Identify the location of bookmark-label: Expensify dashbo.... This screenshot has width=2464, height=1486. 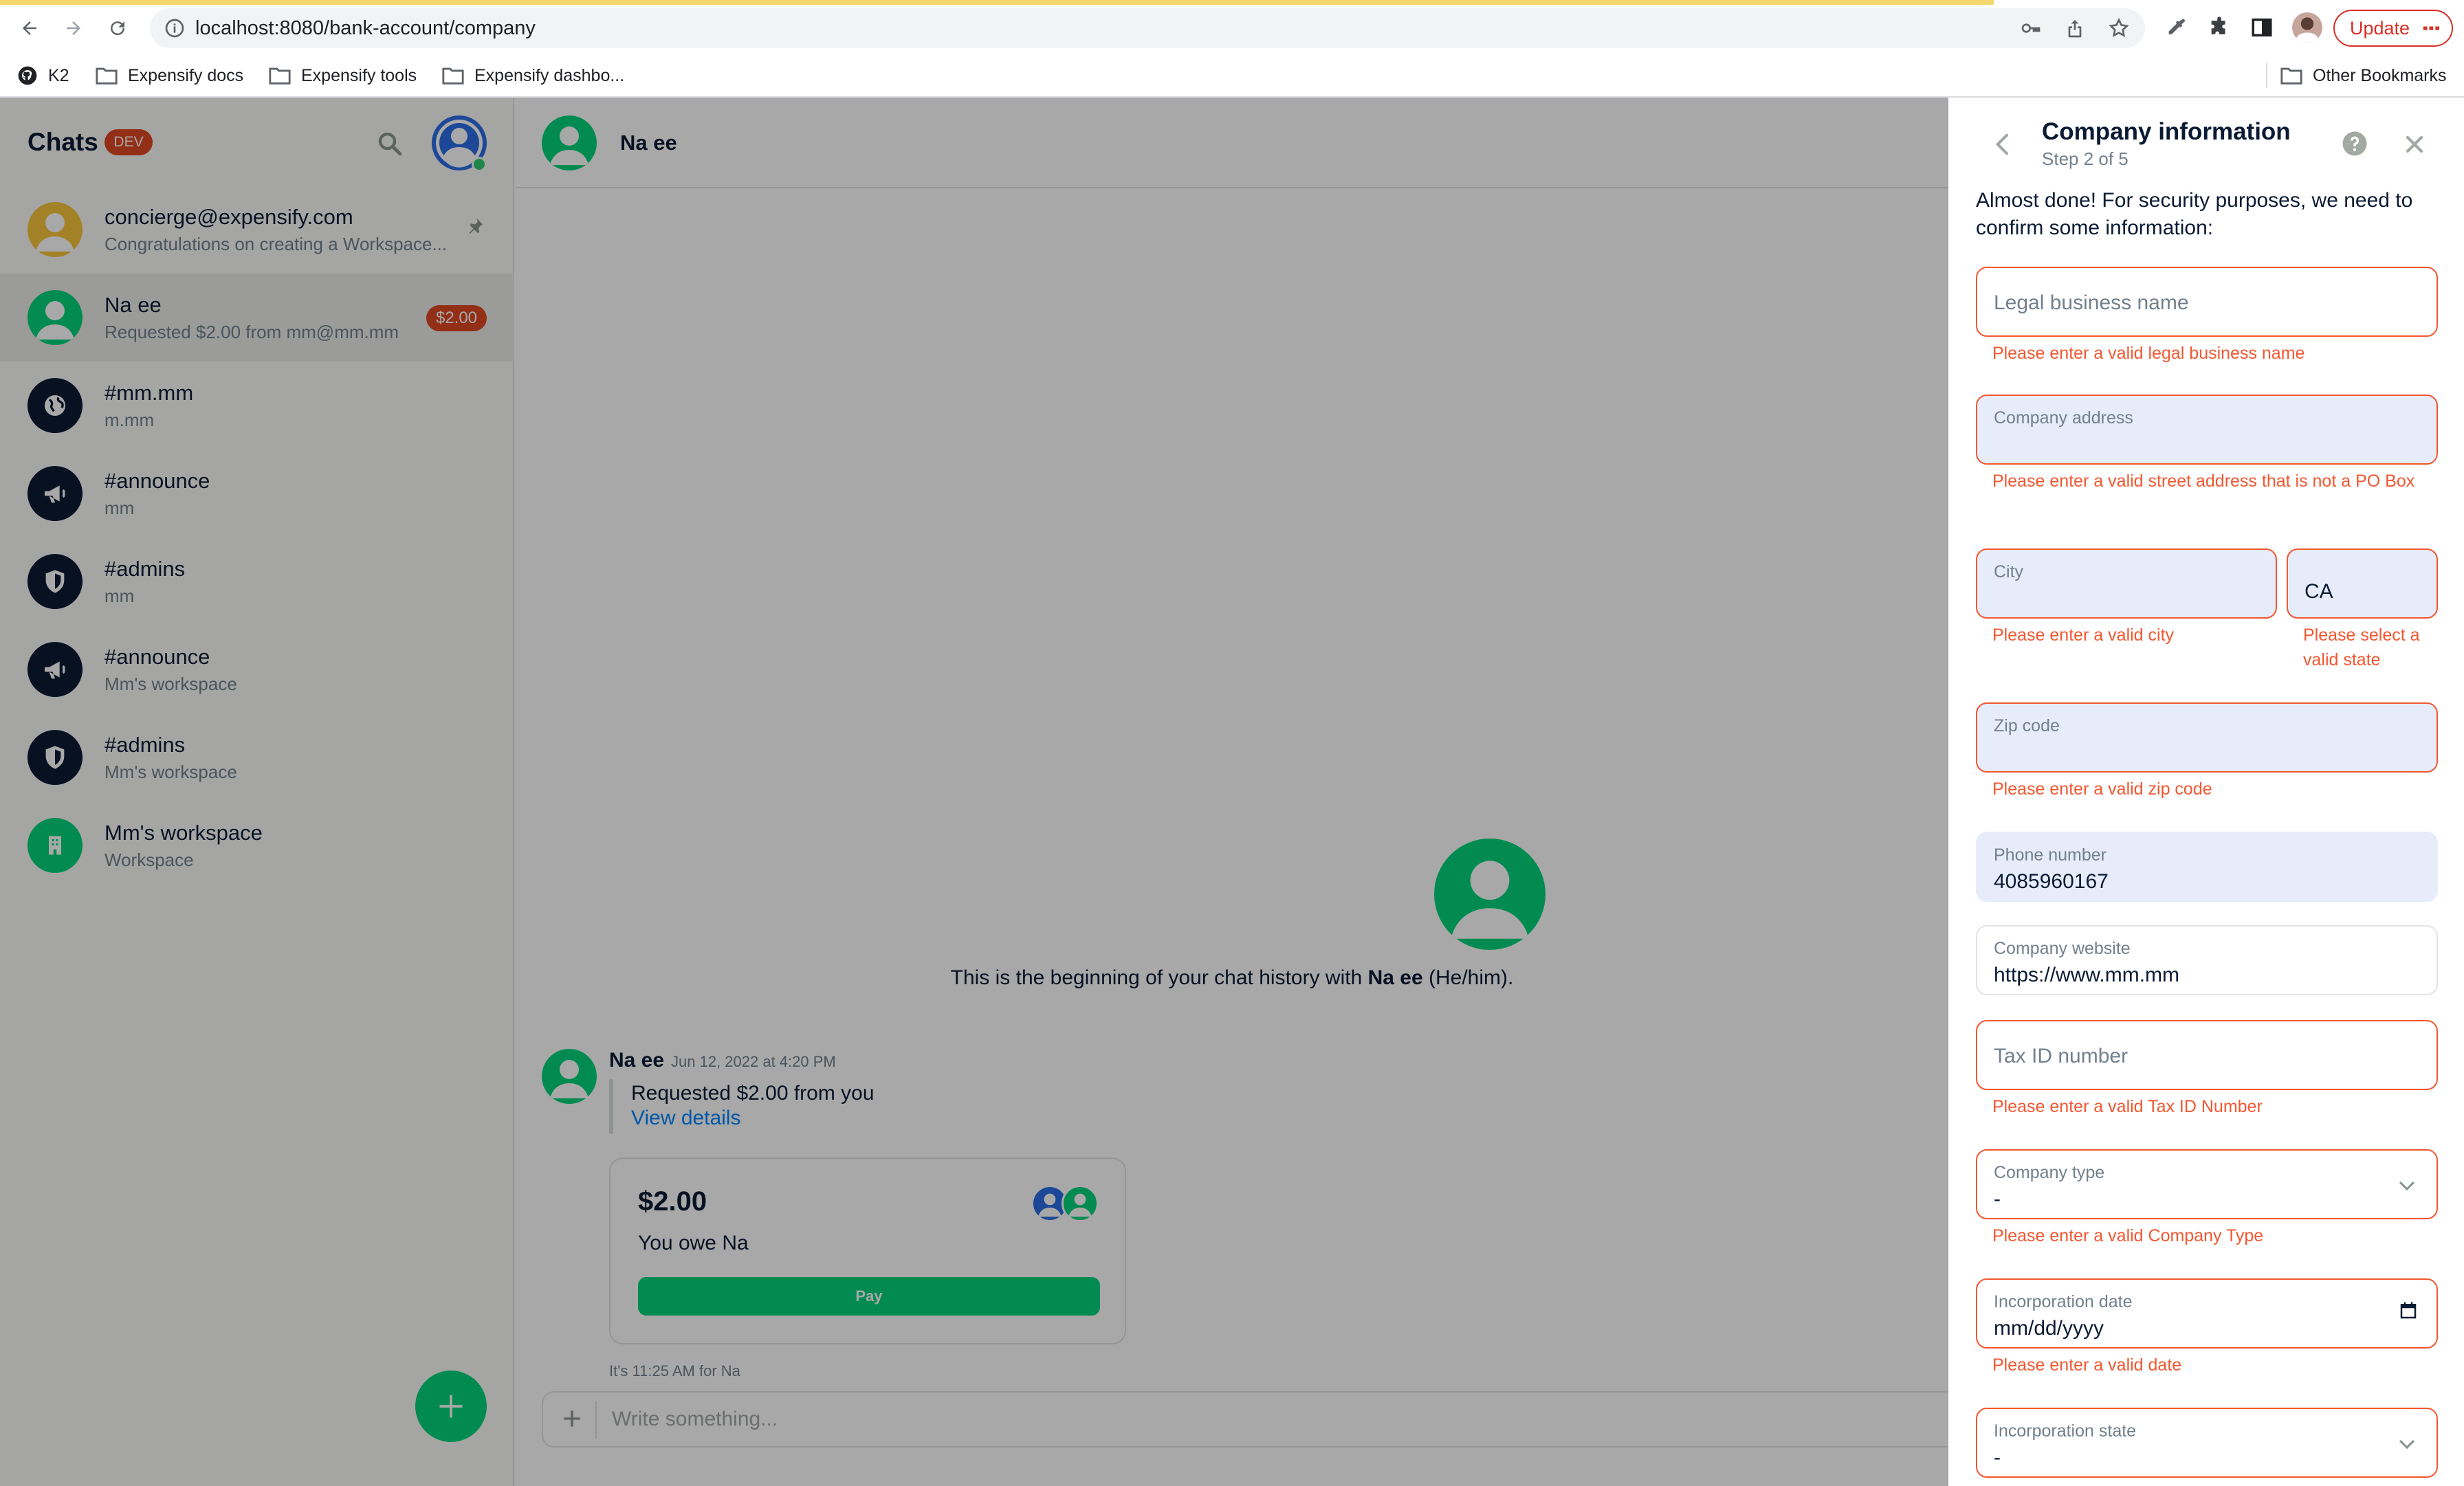
(549, 75).